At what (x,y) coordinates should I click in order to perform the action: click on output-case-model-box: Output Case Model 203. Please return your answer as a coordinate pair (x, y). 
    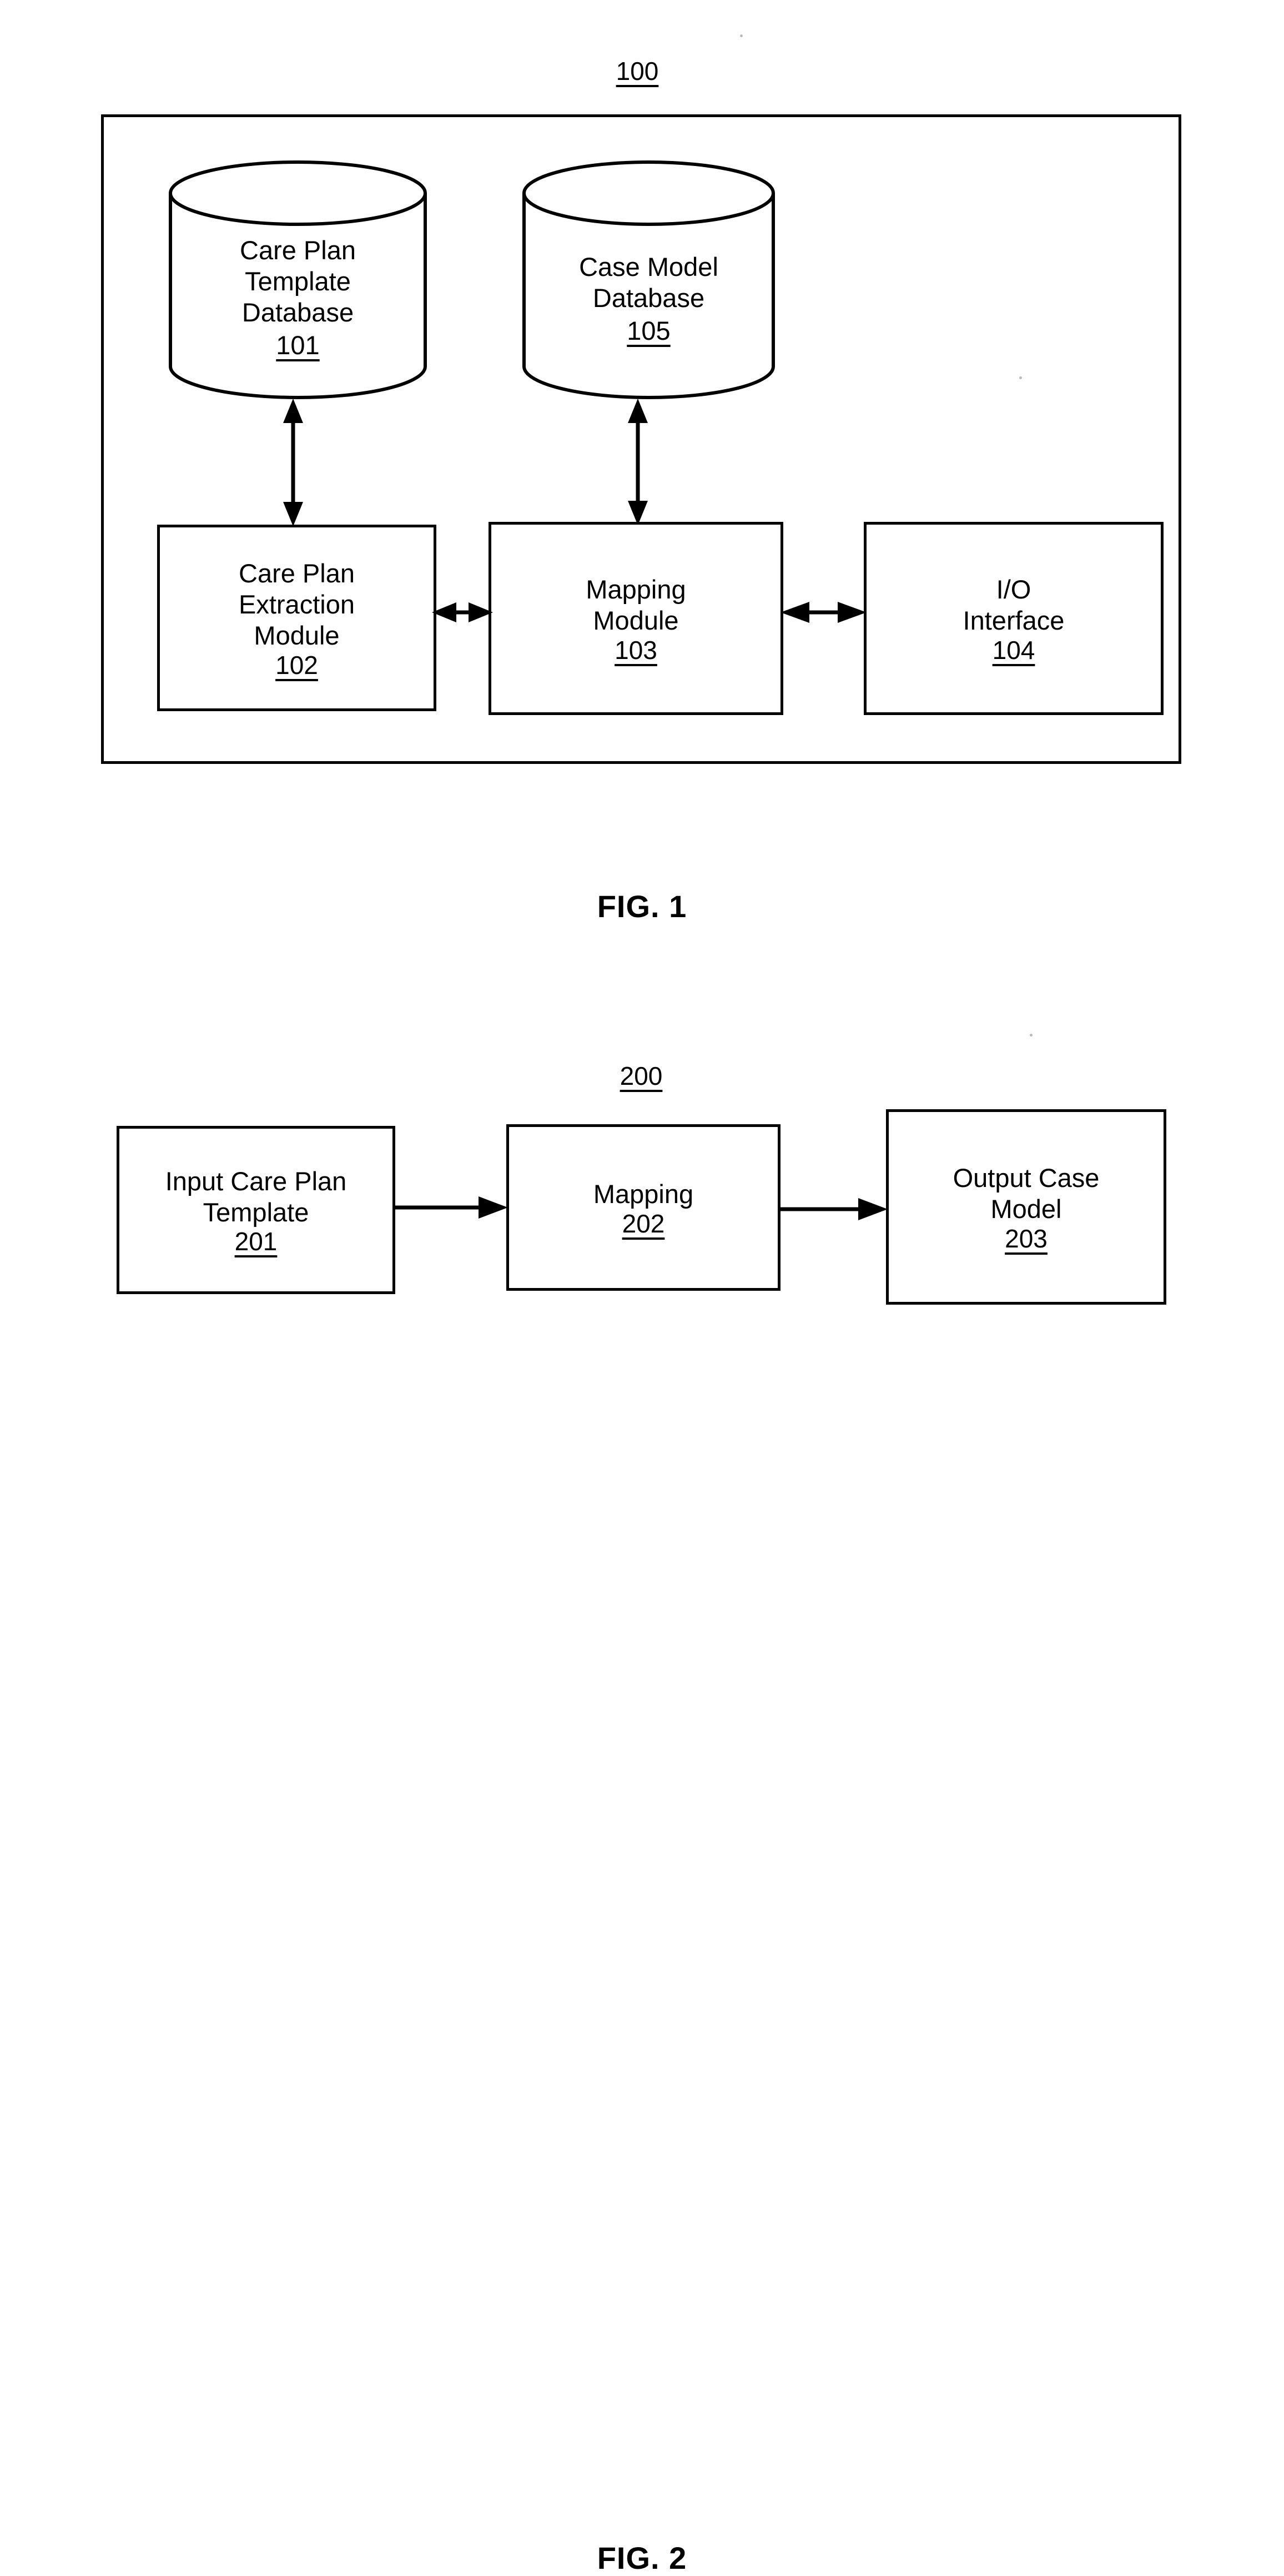
    Looking at the image, I should click on (1026, 1207).